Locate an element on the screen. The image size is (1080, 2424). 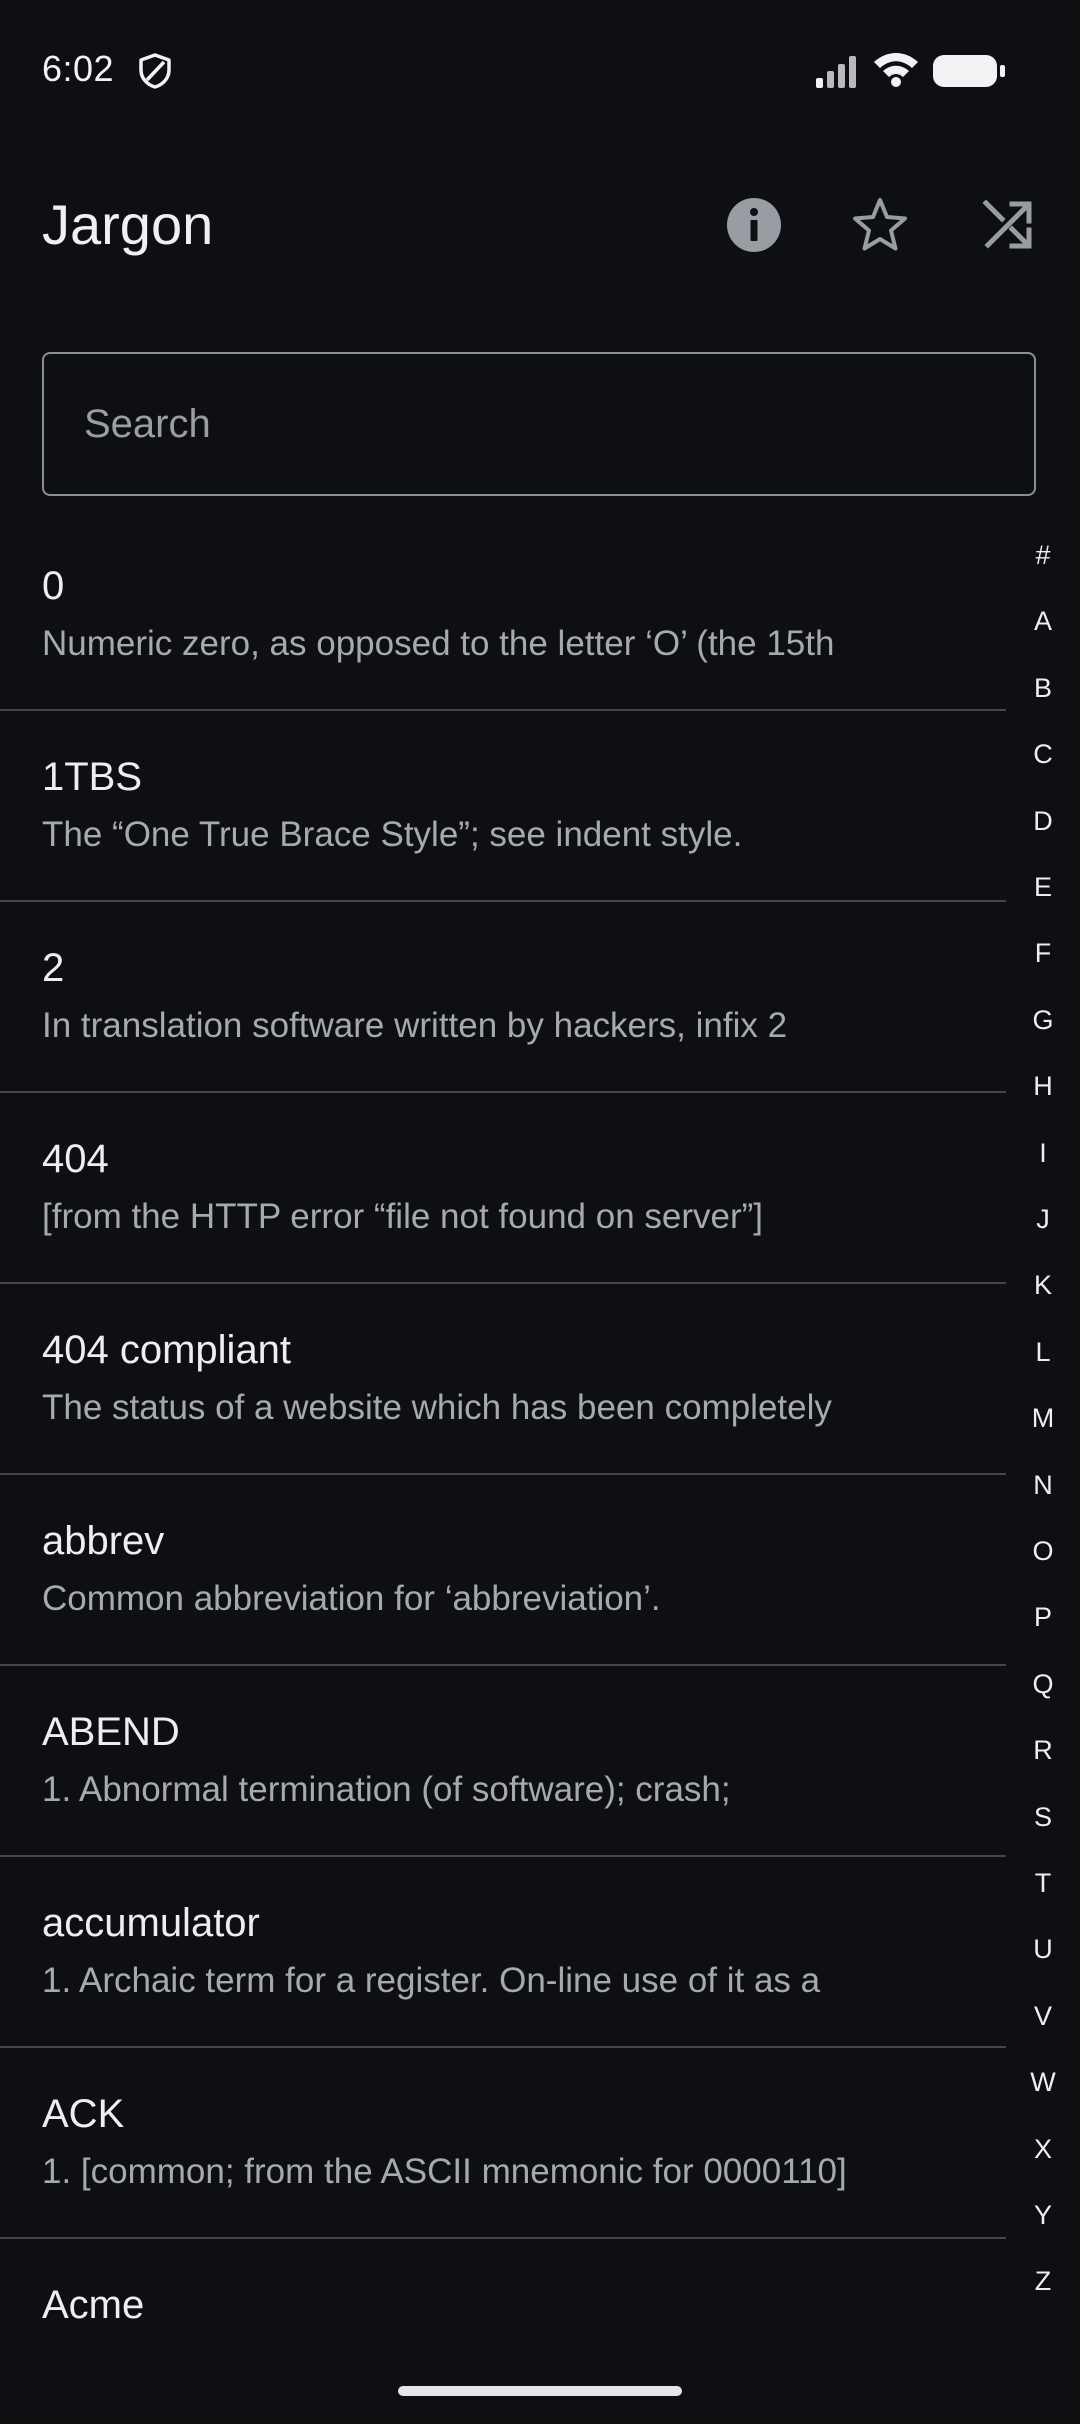
alphabet-index-letter: I is located at coordinates (1043, 1153).